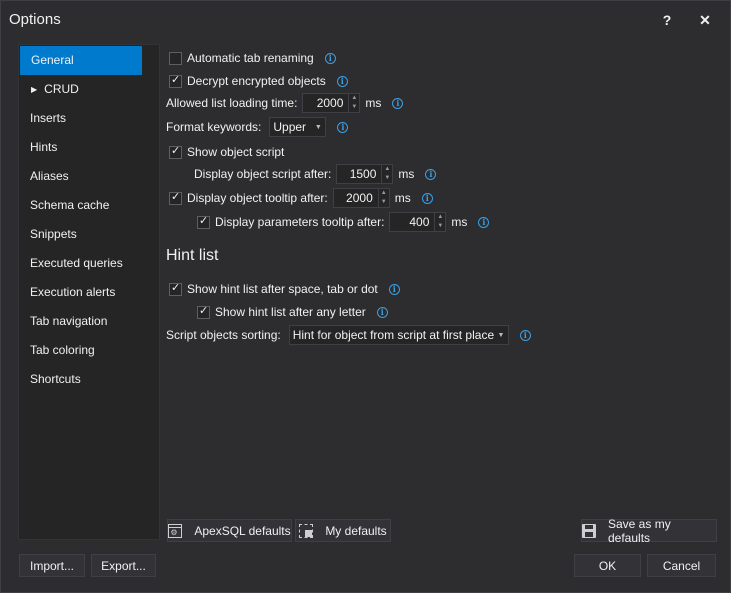  I want to click on hint-after-letter-row: Show hint list after any letter i, so click(292, 312).